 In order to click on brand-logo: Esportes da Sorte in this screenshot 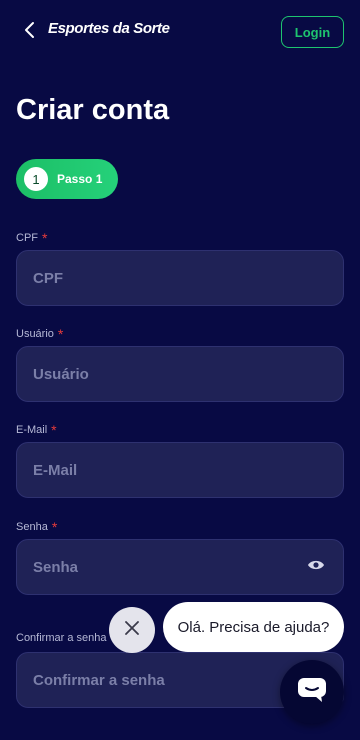, I will do `click(109, 28)`.